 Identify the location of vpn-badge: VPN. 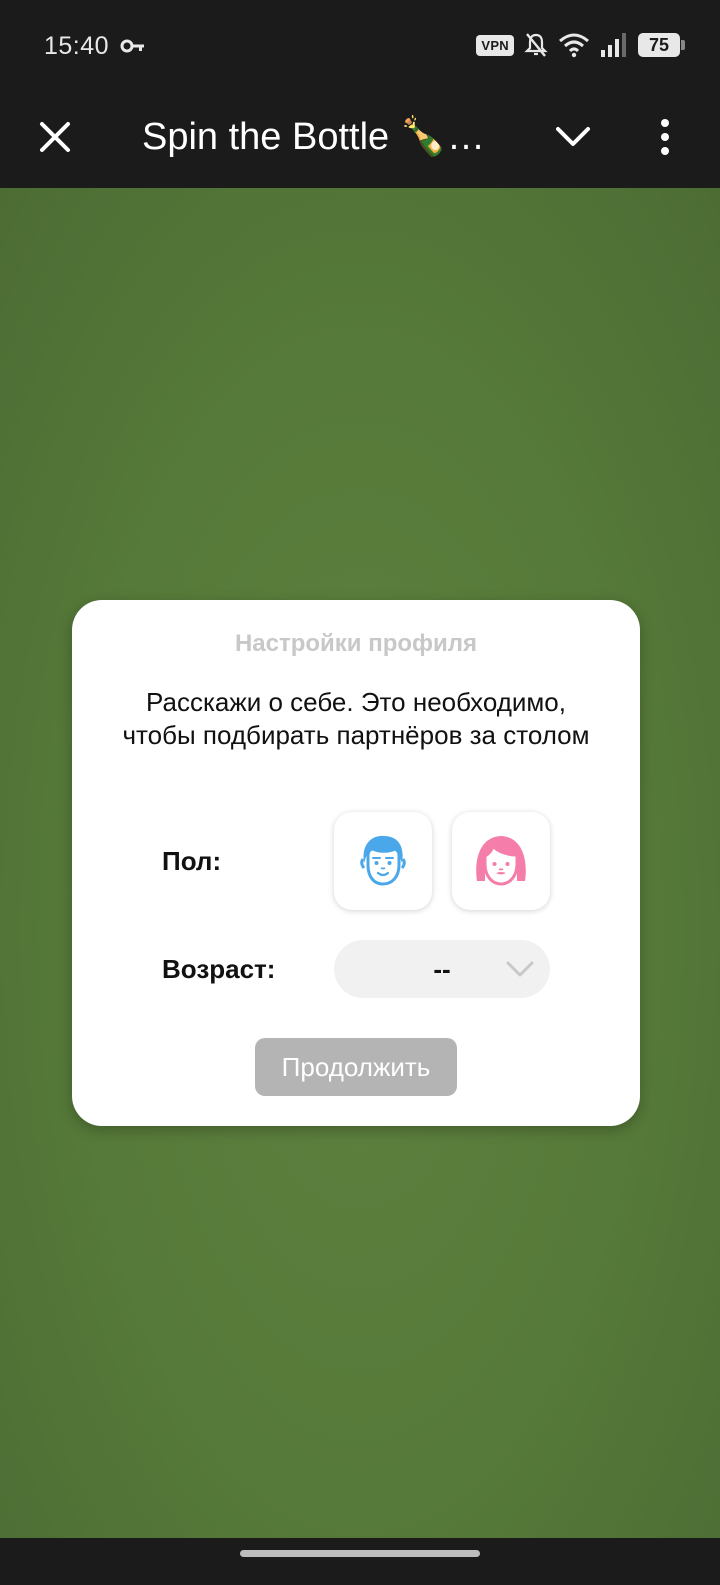
(495, 45).